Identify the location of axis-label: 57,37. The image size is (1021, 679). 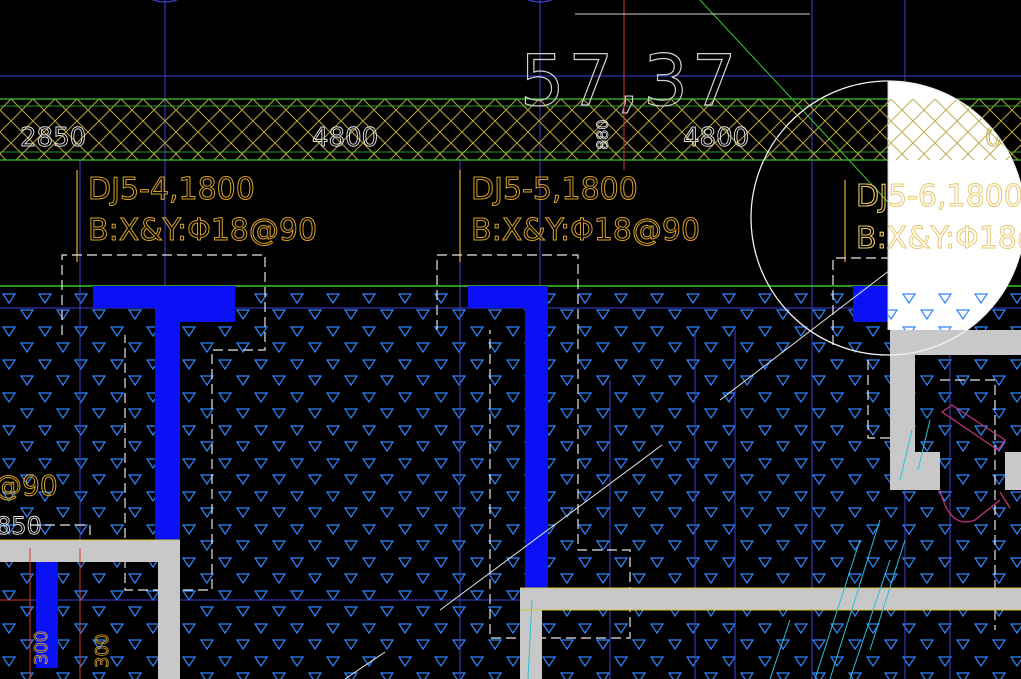
(630, 81).